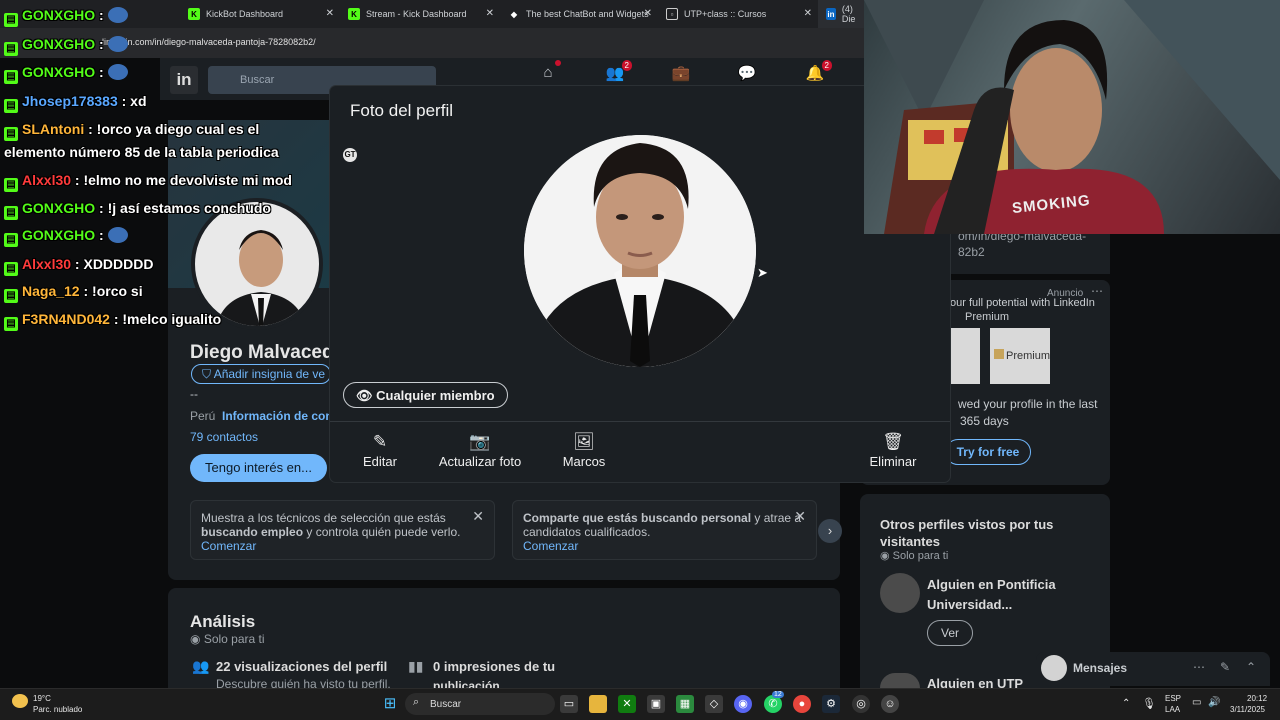 Image resolution: width=1280 pixels, height=720 pixels. Describe the element at coordinates (1072, 117) in the screenshot. I see `webcam-overlay: SMOKING` at that location.